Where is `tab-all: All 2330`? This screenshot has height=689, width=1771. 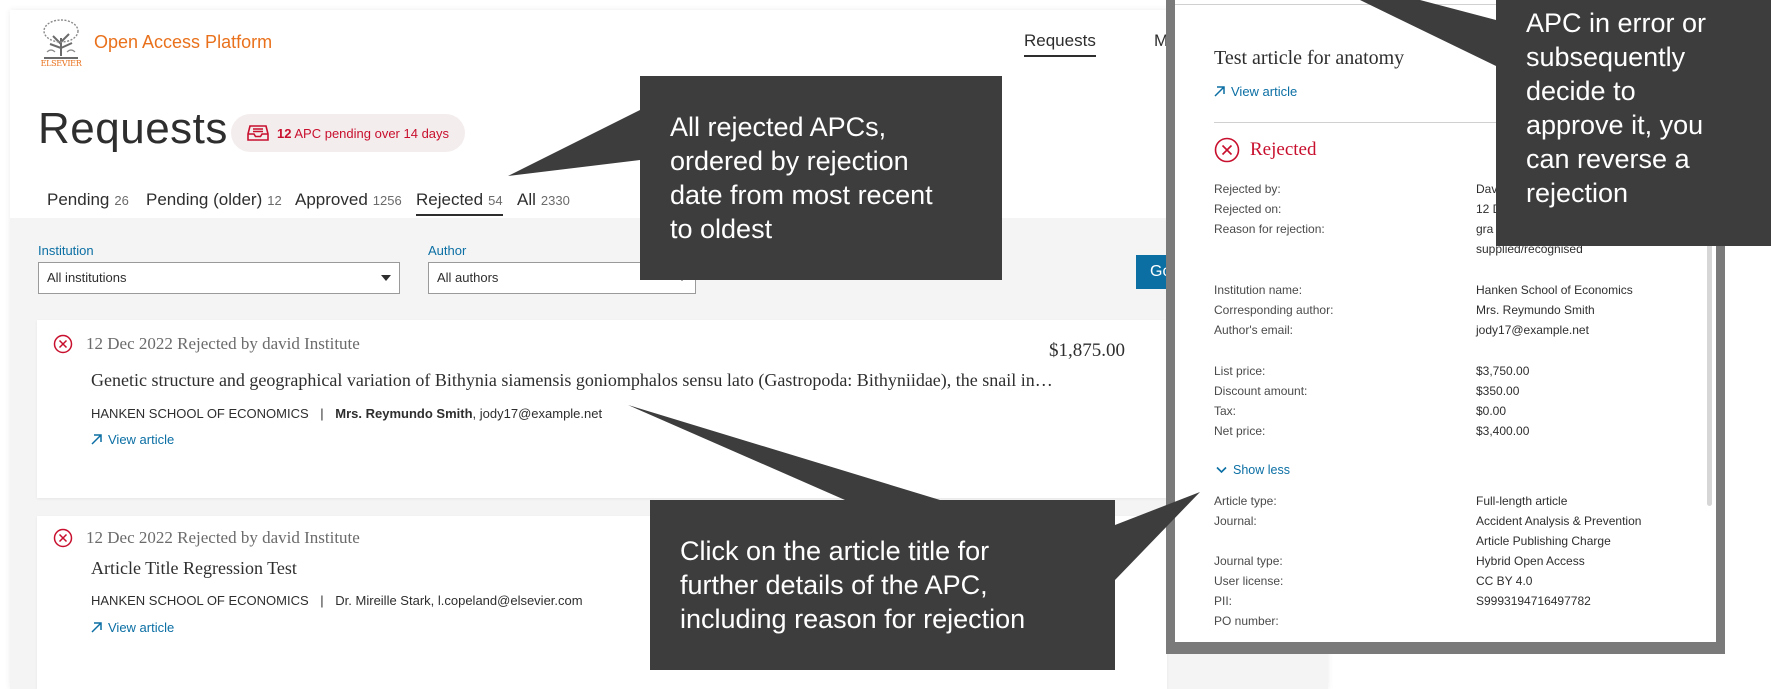 tab-all: All 2330 is located at coordinates (543, 200).